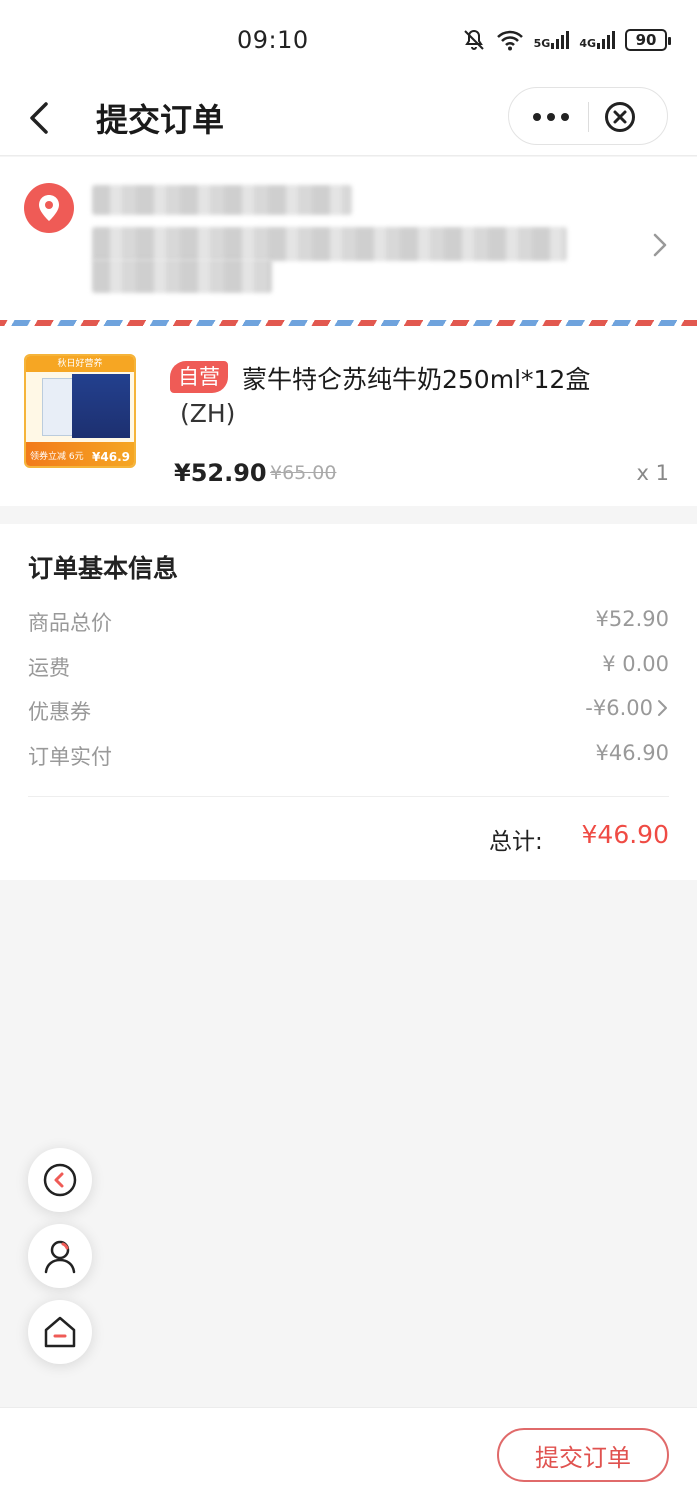 The width and height of the screenshot is (697, 1500). I want to click on wifi-icon, so click(509, 40).